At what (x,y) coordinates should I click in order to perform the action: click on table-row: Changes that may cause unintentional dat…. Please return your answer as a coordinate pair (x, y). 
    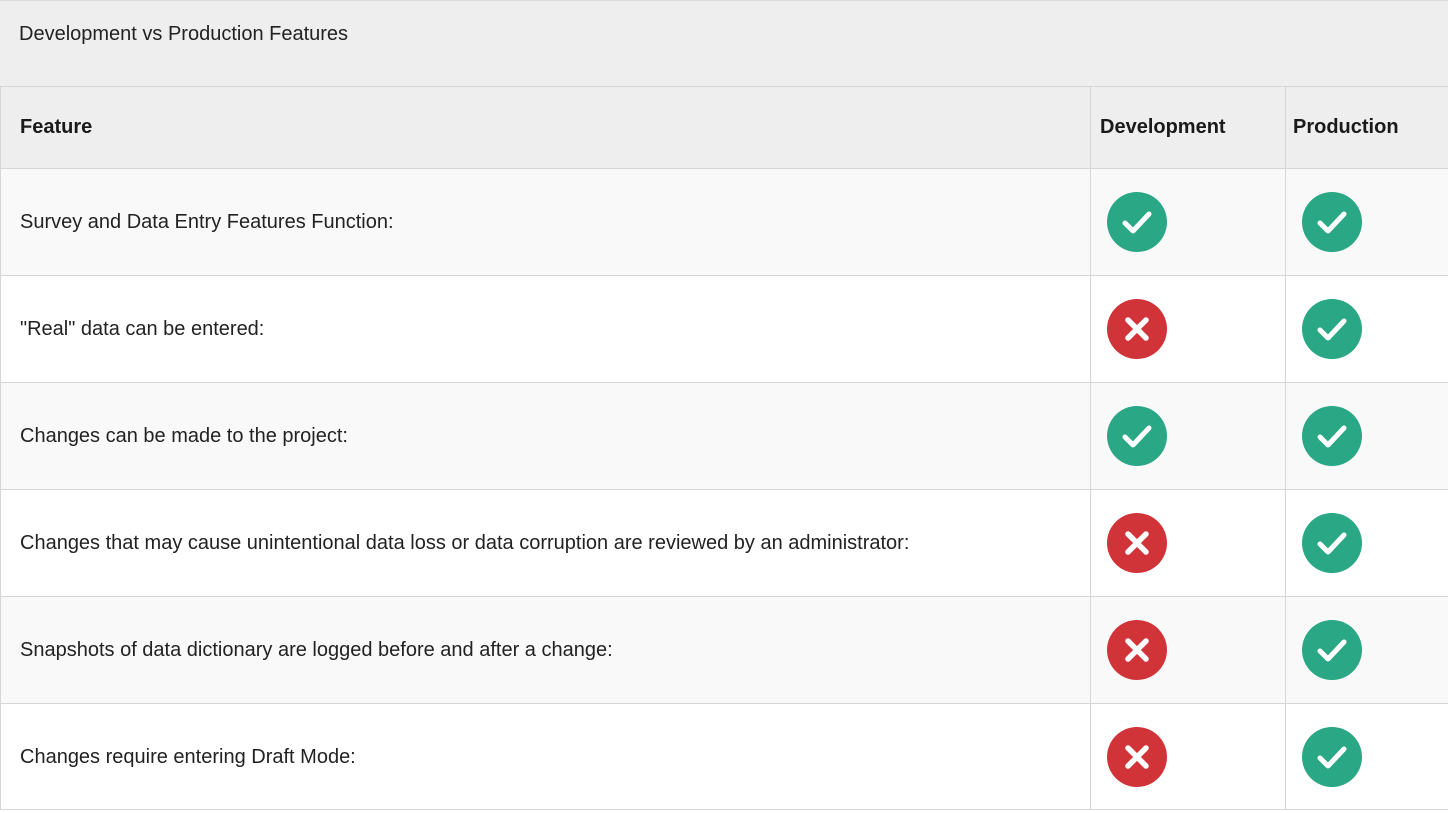
    Looking at the image, I should click on (724, 543).